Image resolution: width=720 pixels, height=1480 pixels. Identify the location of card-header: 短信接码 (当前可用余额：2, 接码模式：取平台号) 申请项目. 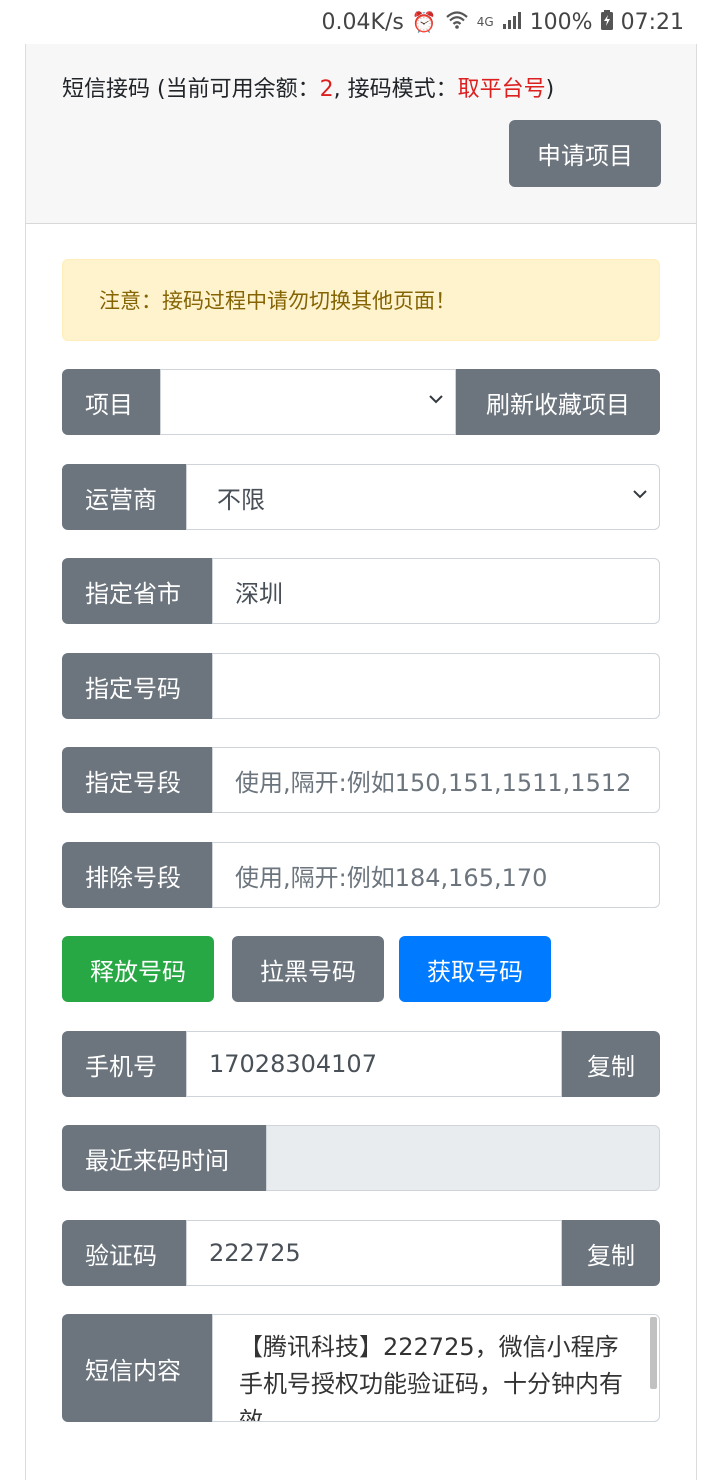
(361, 134).